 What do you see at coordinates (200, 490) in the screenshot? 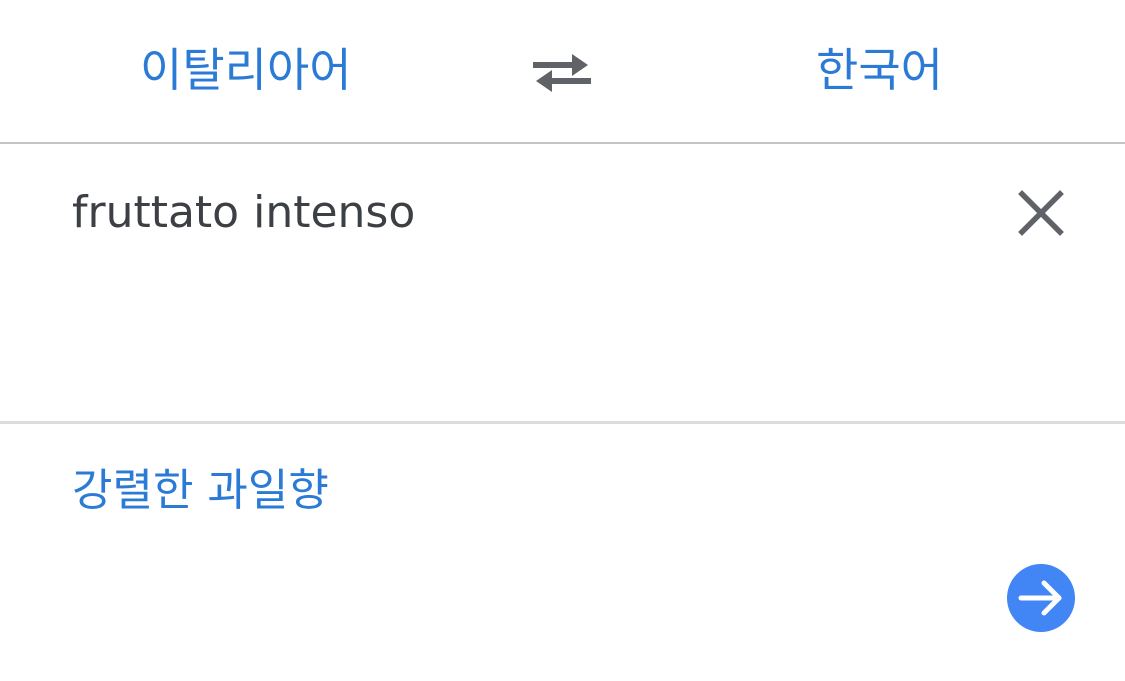
I see `translation-result-text: 강렬한 과일향` at bounding box center [200, 490].